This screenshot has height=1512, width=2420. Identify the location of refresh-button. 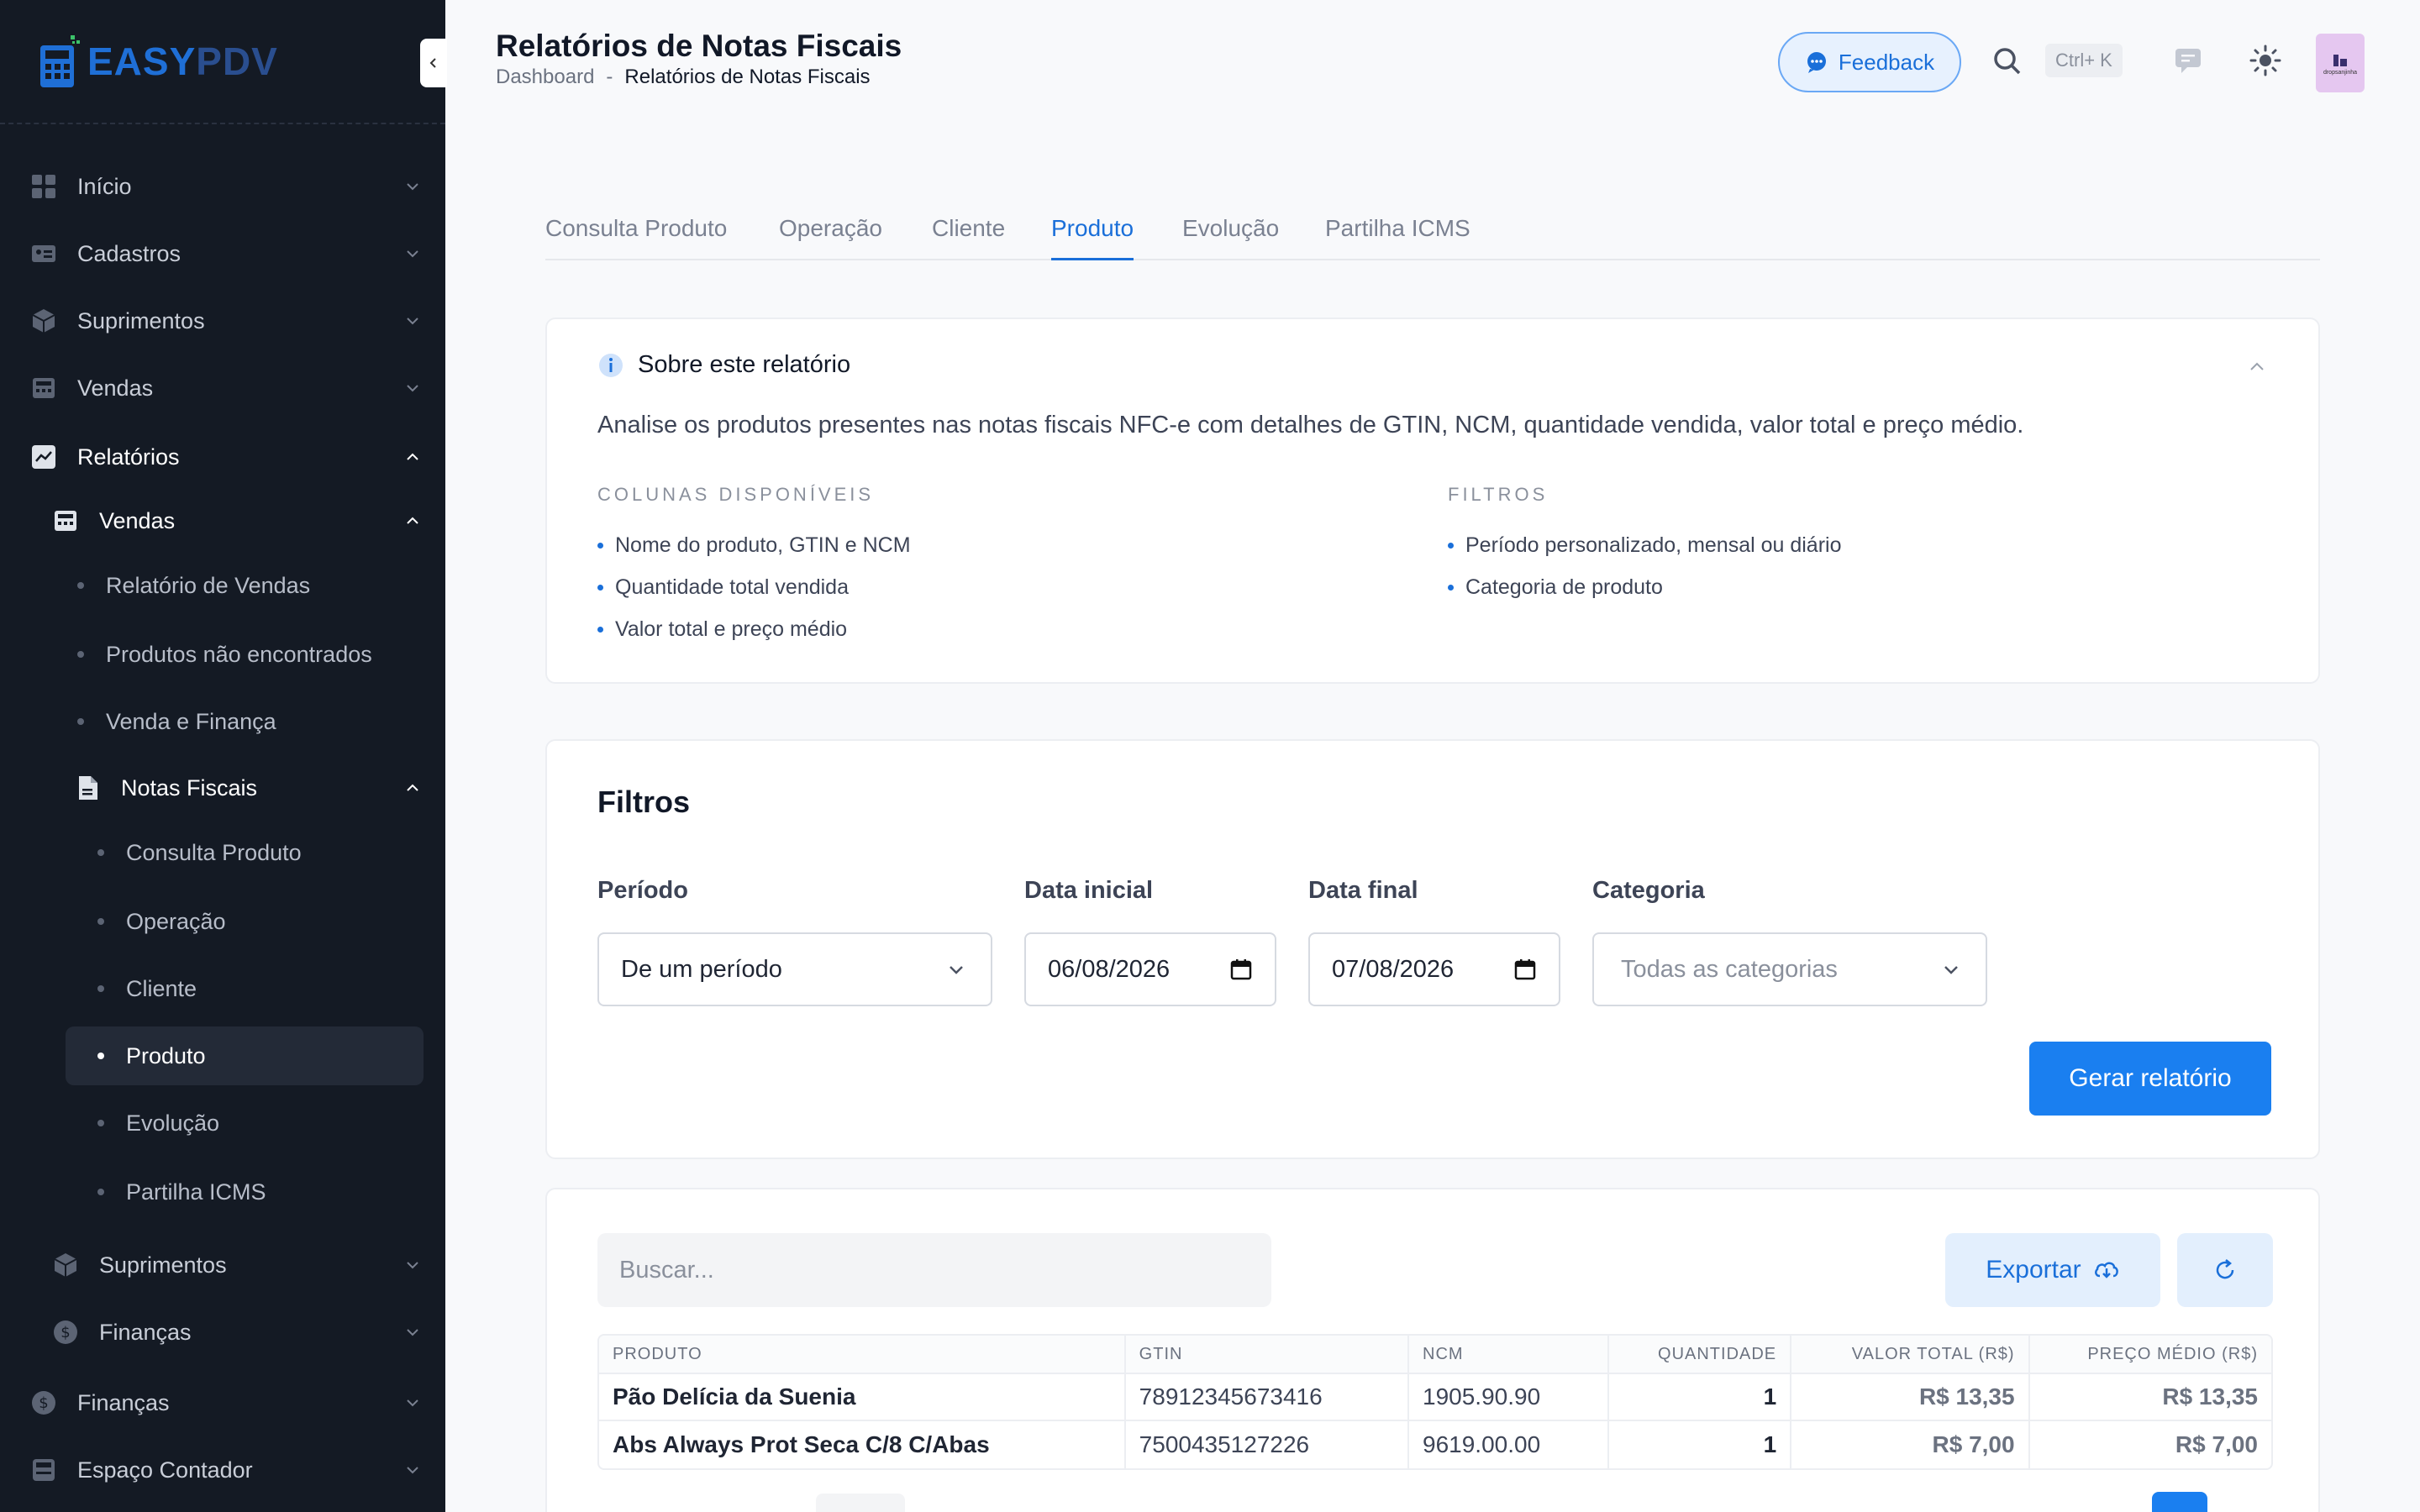
(2225, 1270).